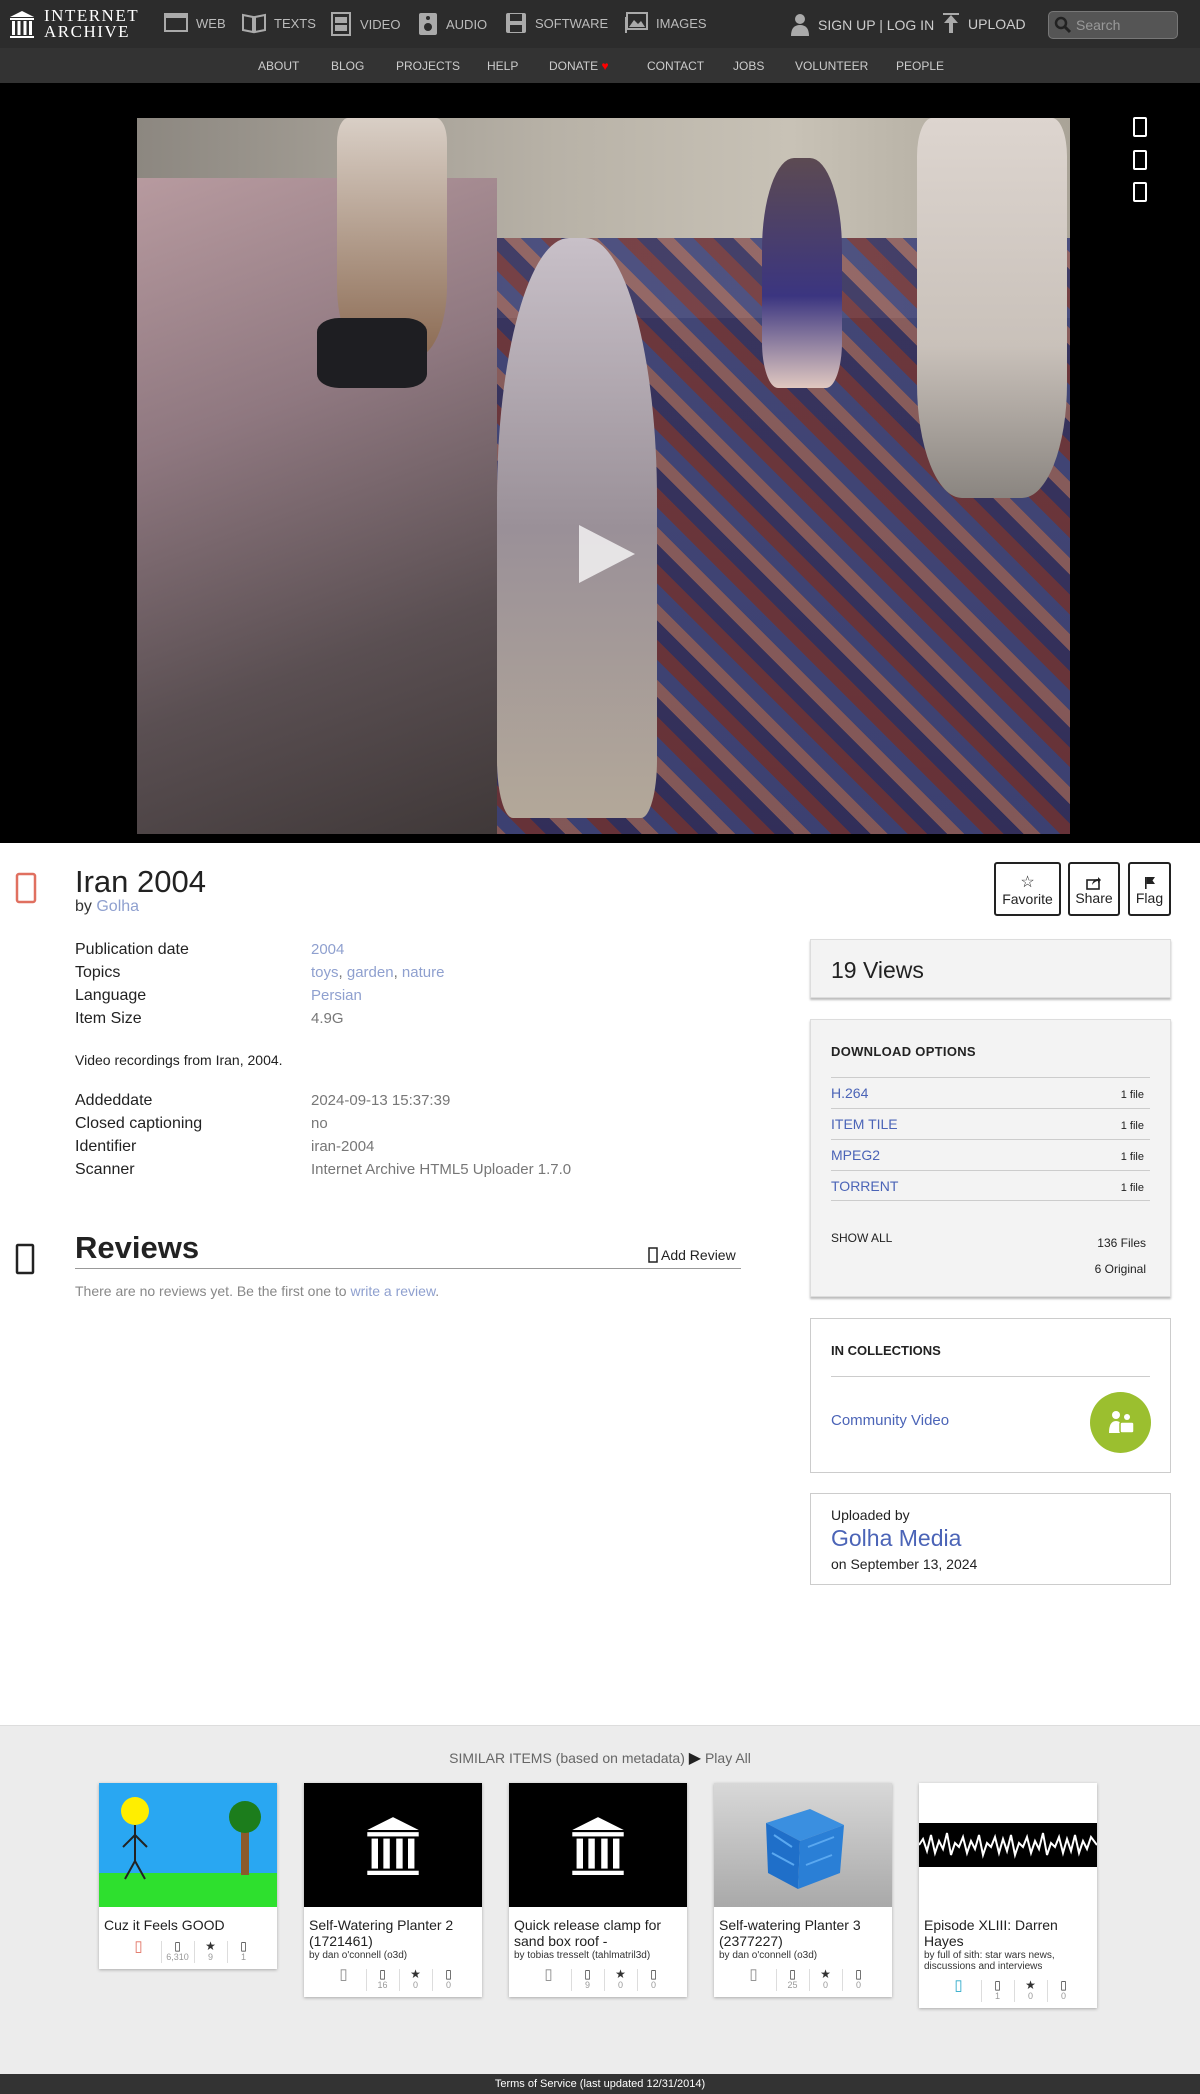  Describe the element at coordinates (754, 1979) in the screenshot. I see `mediatype-stat: ▯` at that location.